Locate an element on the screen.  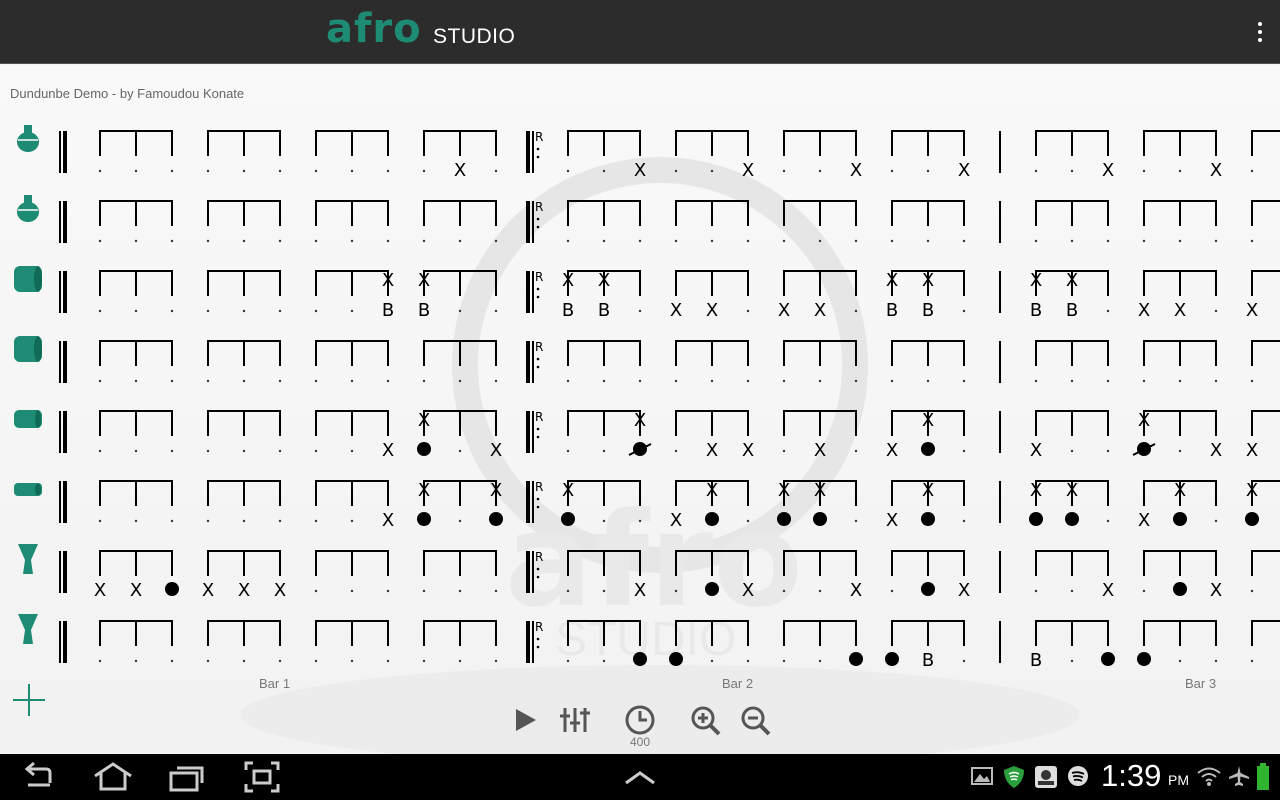
status-clock: 1:39 is located at coordinates (1131, 775).